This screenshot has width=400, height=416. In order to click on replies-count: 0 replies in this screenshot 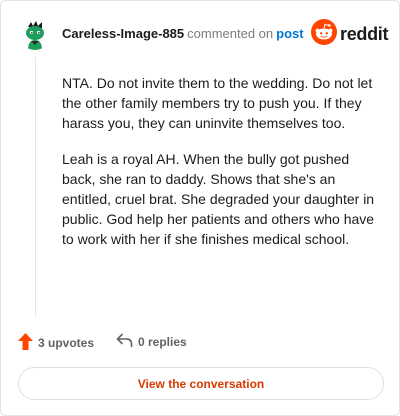, I will do `click(162, 342)`.